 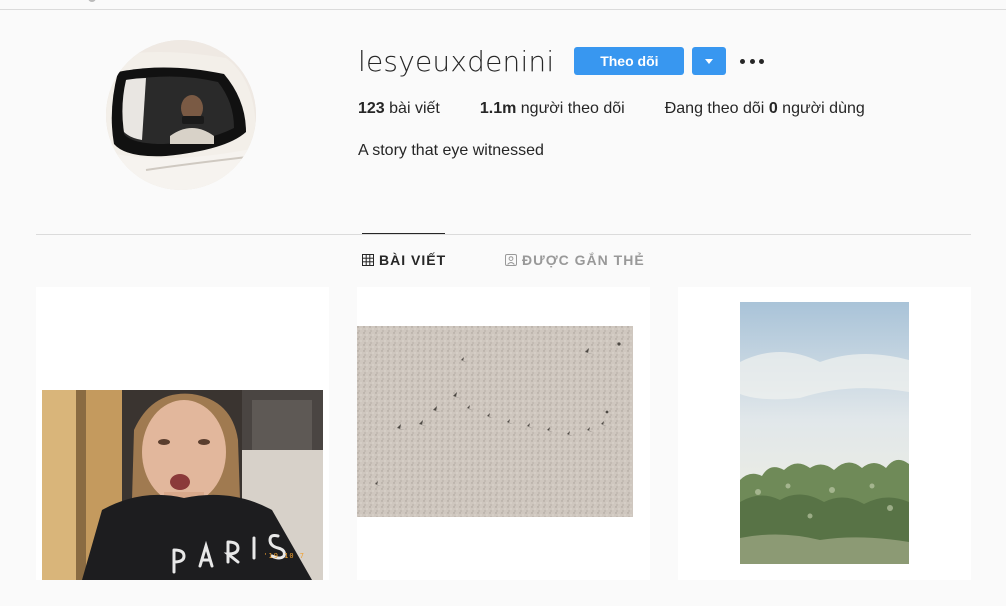 What do you see at coordinates (561, 61) in the screenshot?
I see `profile-header-row: lesyeuxdenini Theo dõi` at bounding box center [561, 61].